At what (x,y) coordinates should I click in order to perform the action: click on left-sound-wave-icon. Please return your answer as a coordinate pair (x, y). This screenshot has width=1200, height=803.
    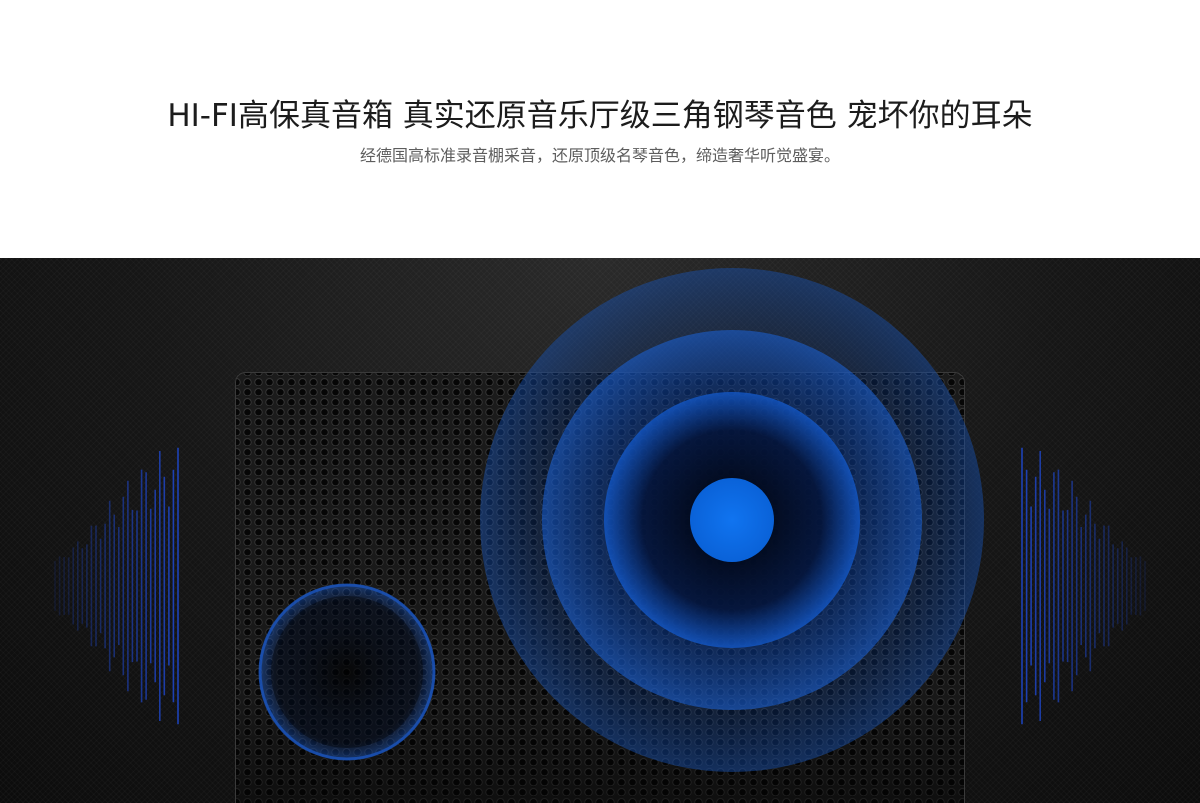
    Looking at the image, I should click on (116, 586).